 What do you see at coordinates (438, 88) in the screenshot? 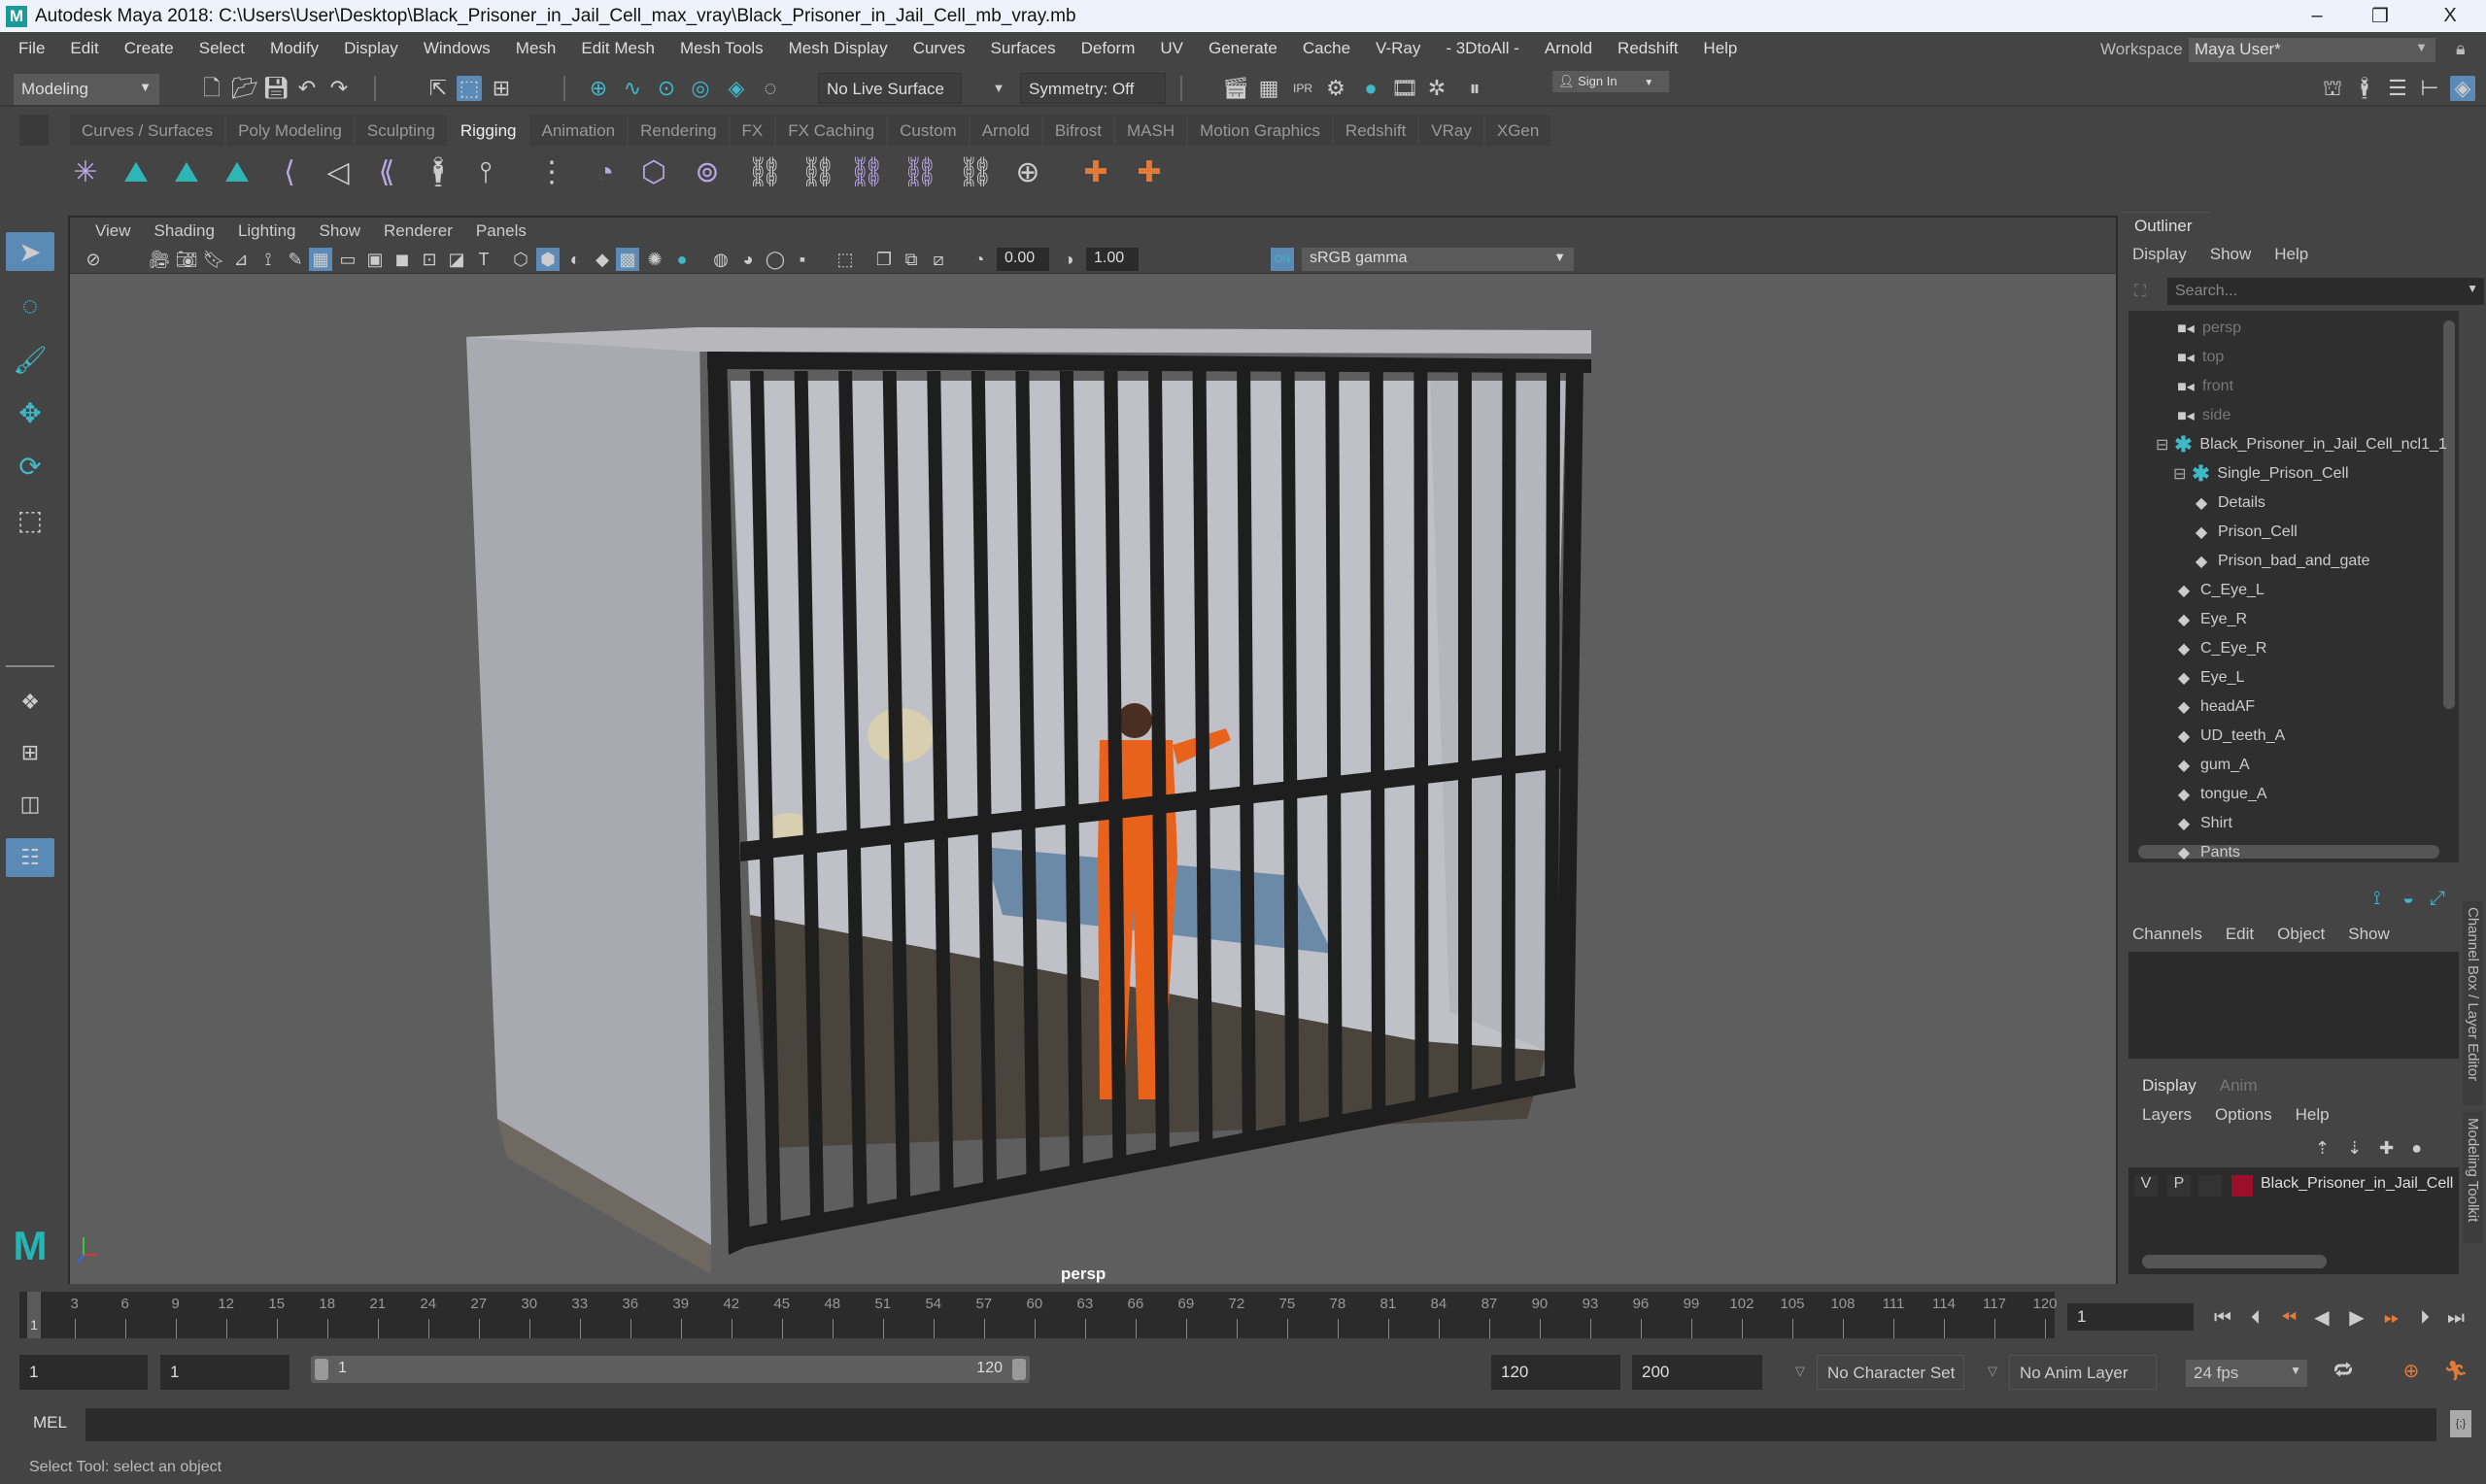
I see `select-hierarchy-icon: ⇱` at bounding box center [438, 88].